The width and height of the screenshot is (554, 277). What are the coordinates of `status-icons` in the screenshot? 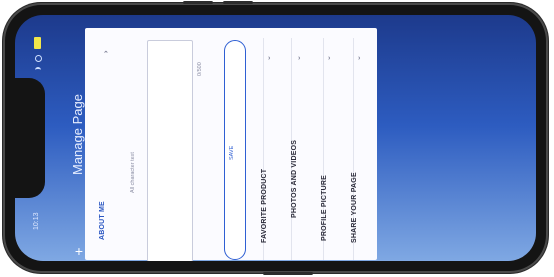 It's located at (38, 57).